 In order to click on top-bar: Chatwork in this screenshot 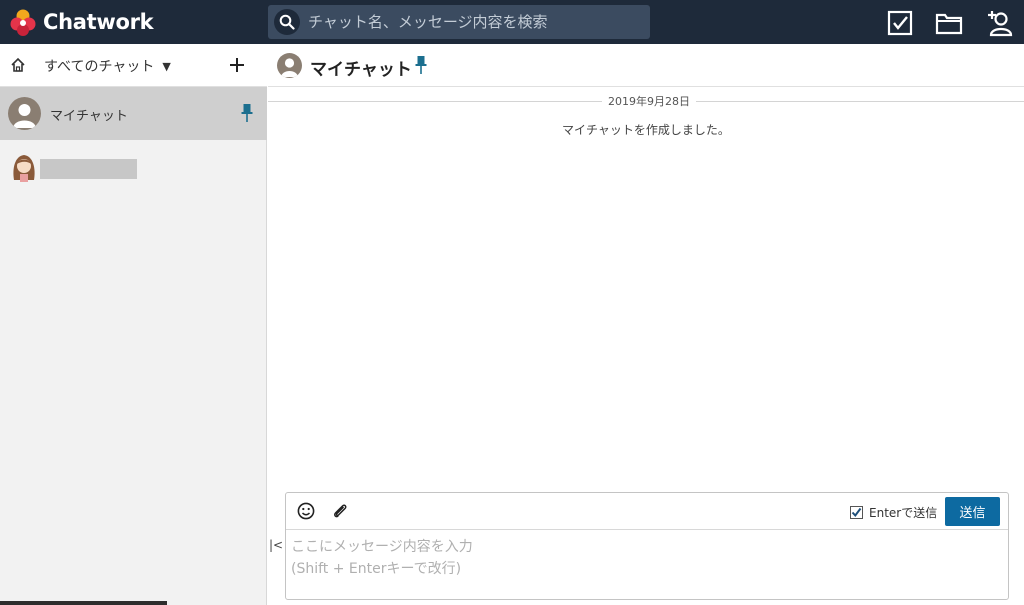, I will do `click(512, 22)`.